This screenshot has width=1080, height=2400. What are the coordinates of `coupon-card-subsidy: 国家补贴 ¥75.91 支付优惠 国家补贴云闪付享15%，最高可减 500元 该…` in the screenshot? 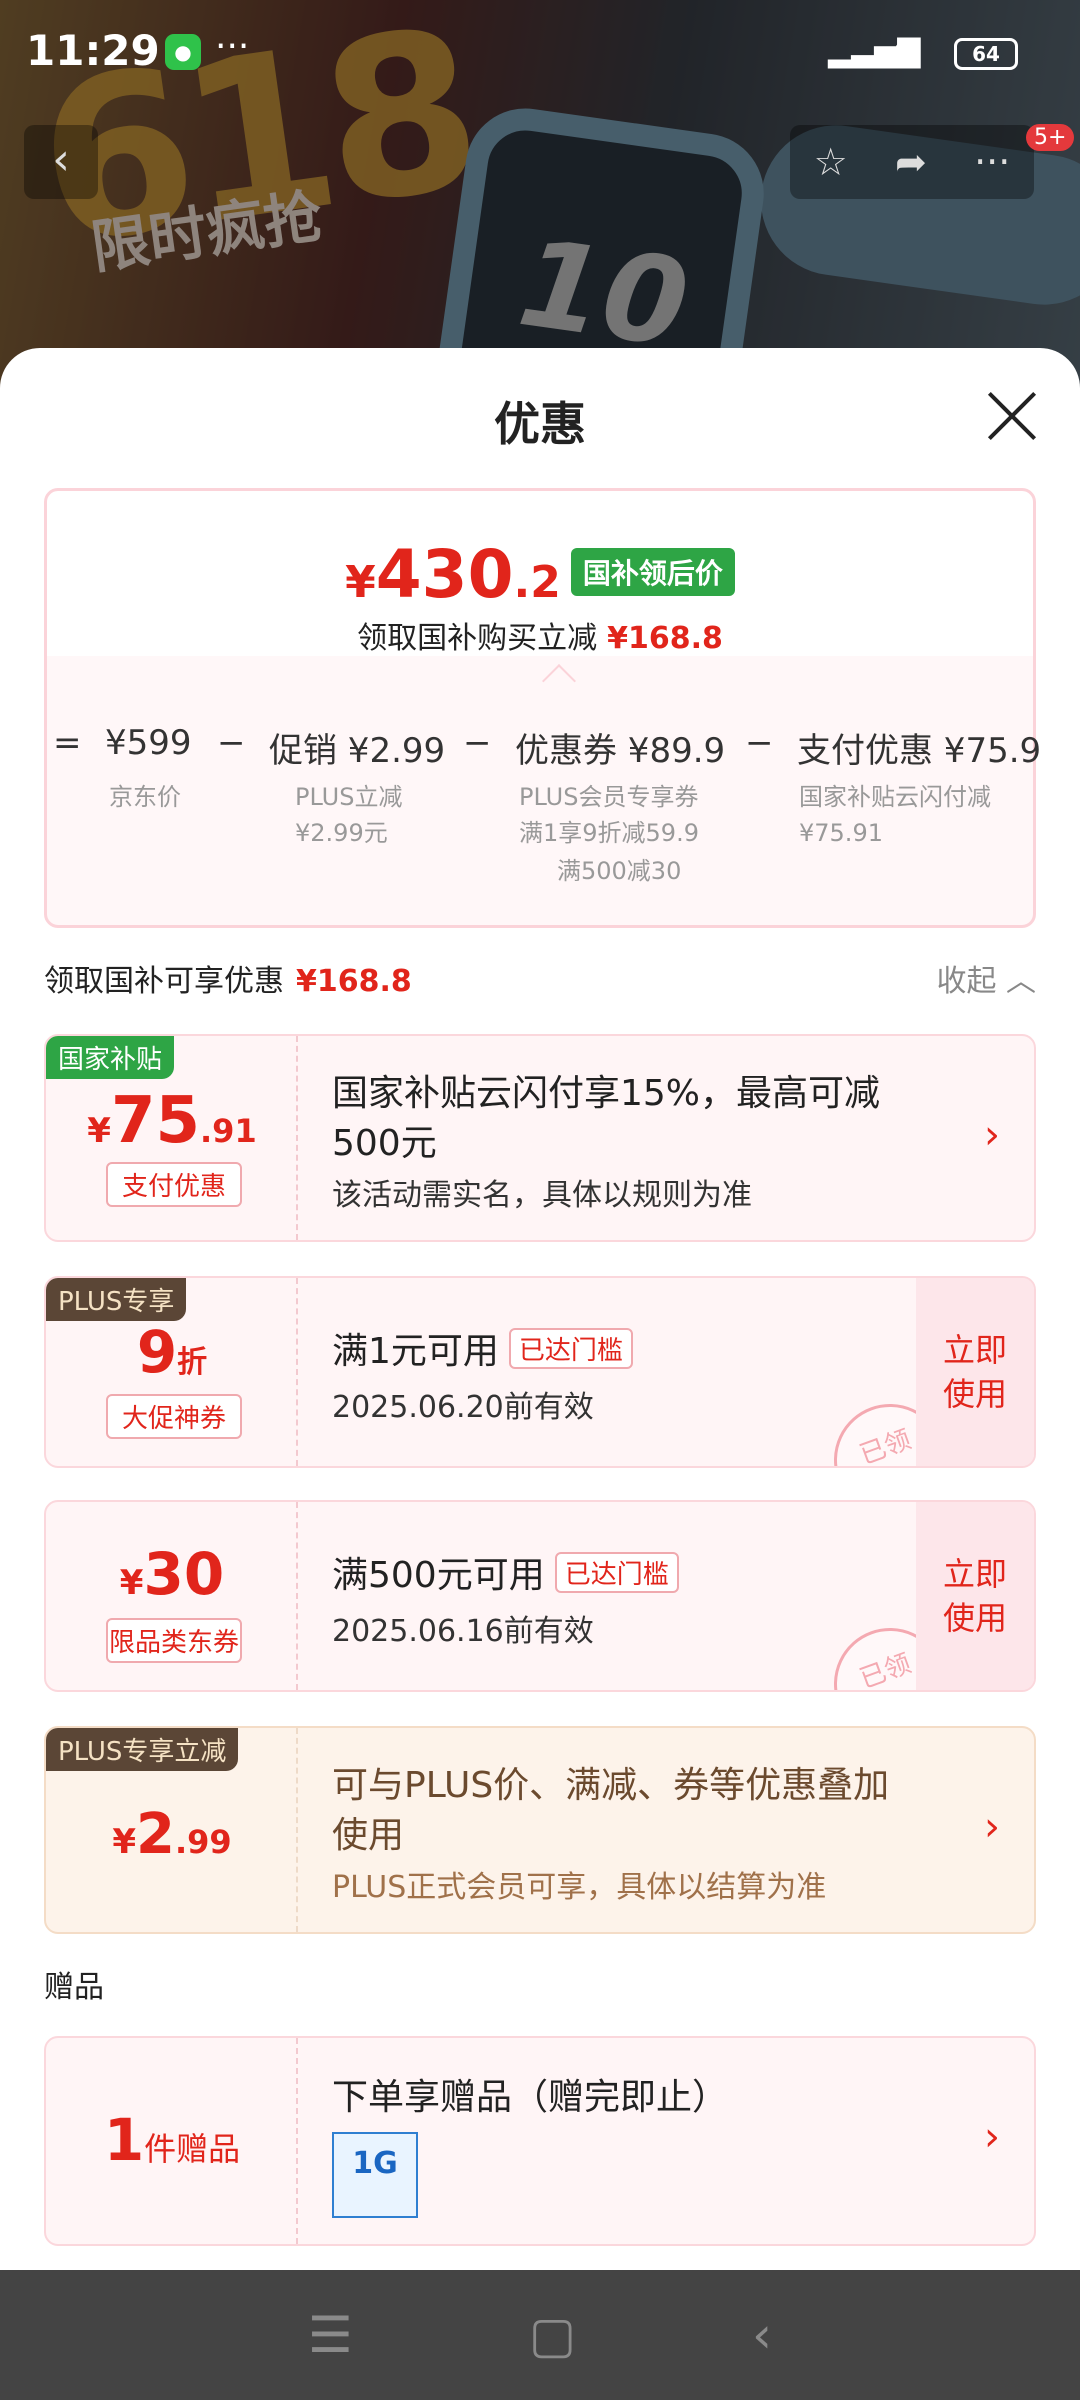 It's located at (540, 1138).